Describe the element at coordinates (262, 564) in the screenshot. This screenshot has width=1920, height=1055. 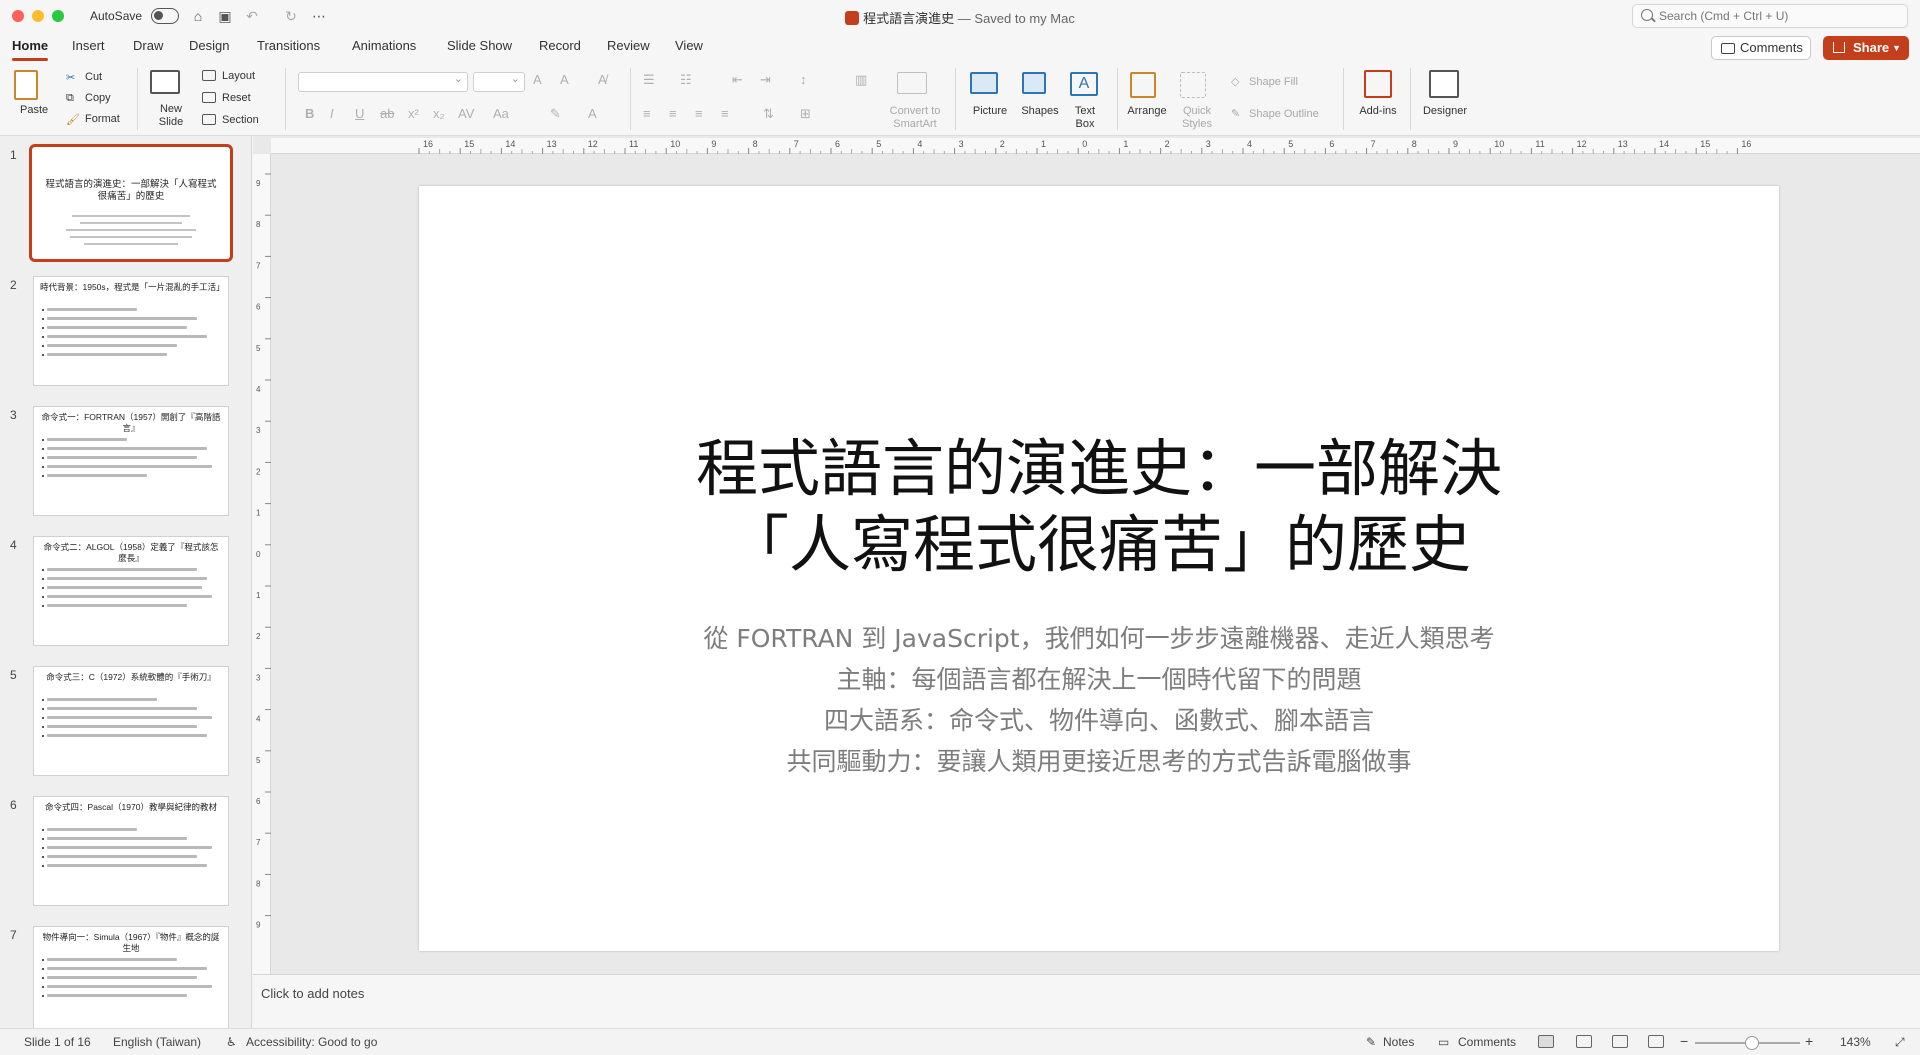
I see `vertical-ruler: 9 8 7 6 5 4 3 2 1 0 1 2 3 4 5 6 7 8 9` at that location.